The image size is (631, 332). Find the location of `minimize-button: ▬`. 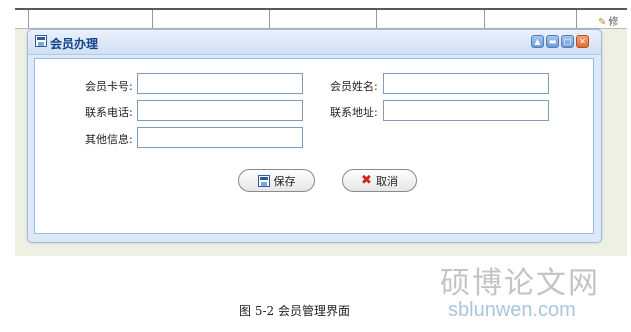

minimize-button: ▬ is located at coordinates (552, 41).